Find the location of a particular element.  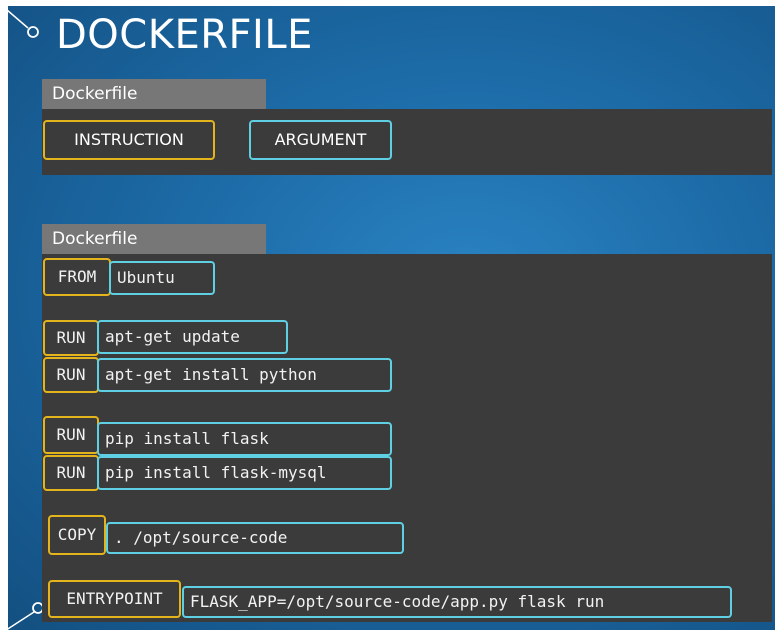

legend-tab: Dockerfile is located at coordinates (154, 94).